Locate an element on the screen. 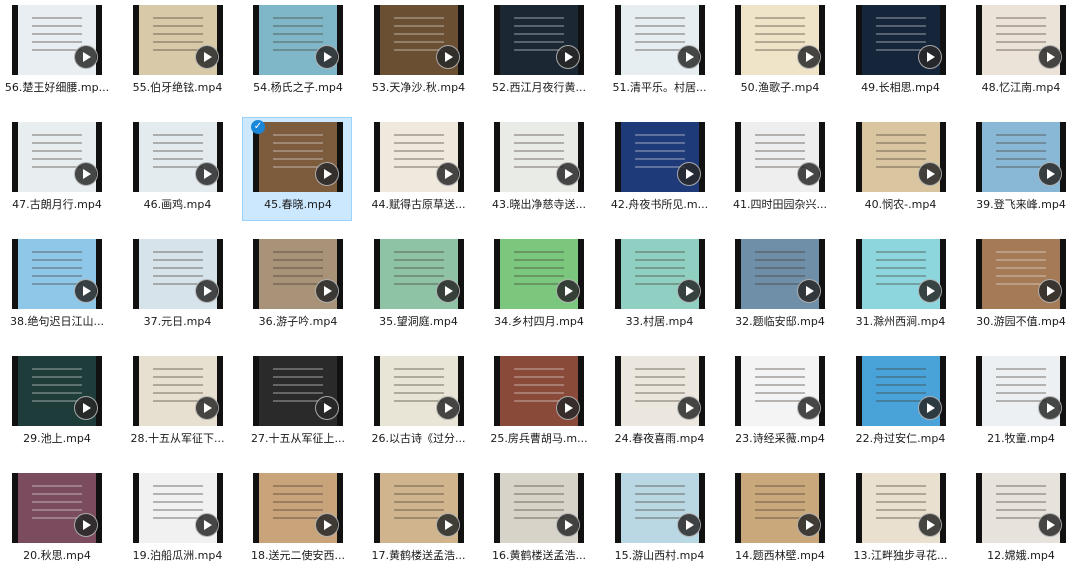  file-tile: 39.登飞来峰.mp4 is located at coordinates (1020, 169).